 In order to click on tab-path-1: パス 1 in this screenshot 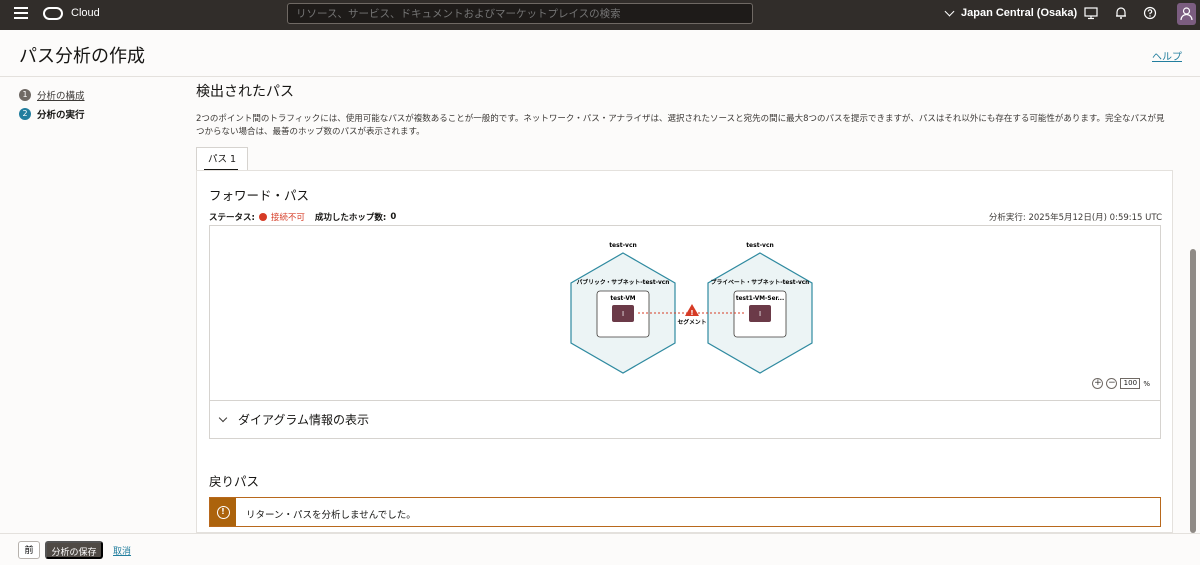, I will do `click(222, 159)`.